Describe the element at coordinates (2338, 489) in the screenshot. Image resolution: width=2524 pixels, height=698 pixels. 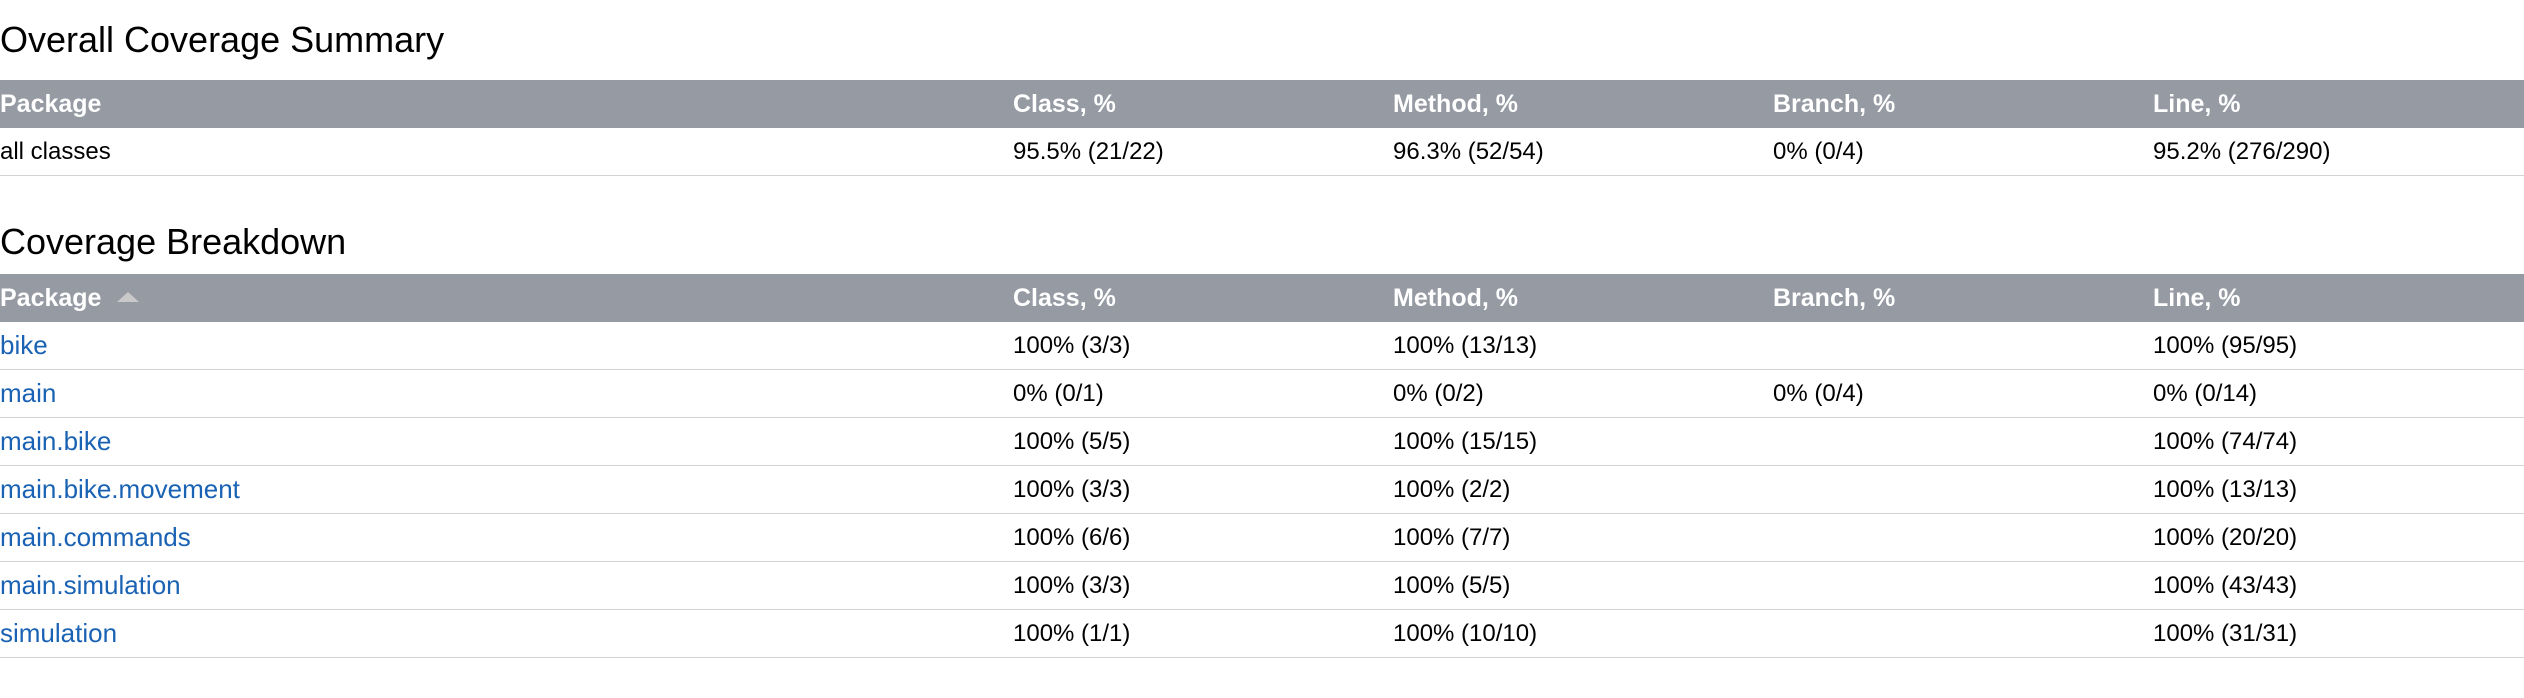
I see `line-coverage-cell: 100% (13/13)` at that location.